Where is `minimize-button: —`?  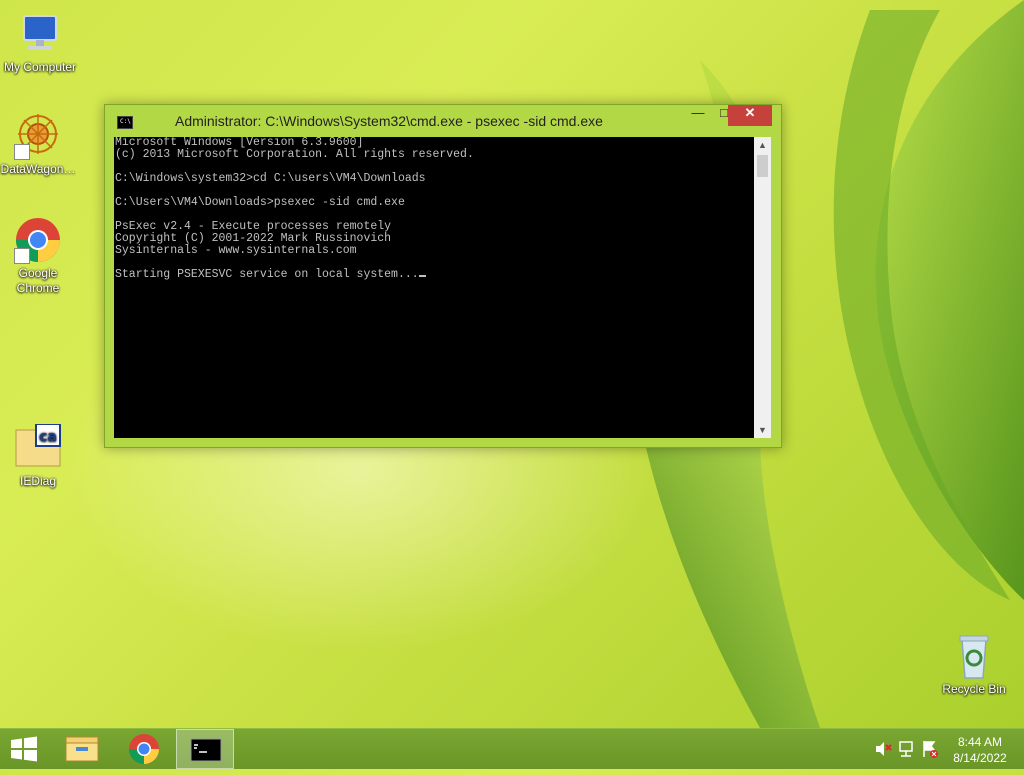 minimize-button: — is located at coordinates (698, 115).